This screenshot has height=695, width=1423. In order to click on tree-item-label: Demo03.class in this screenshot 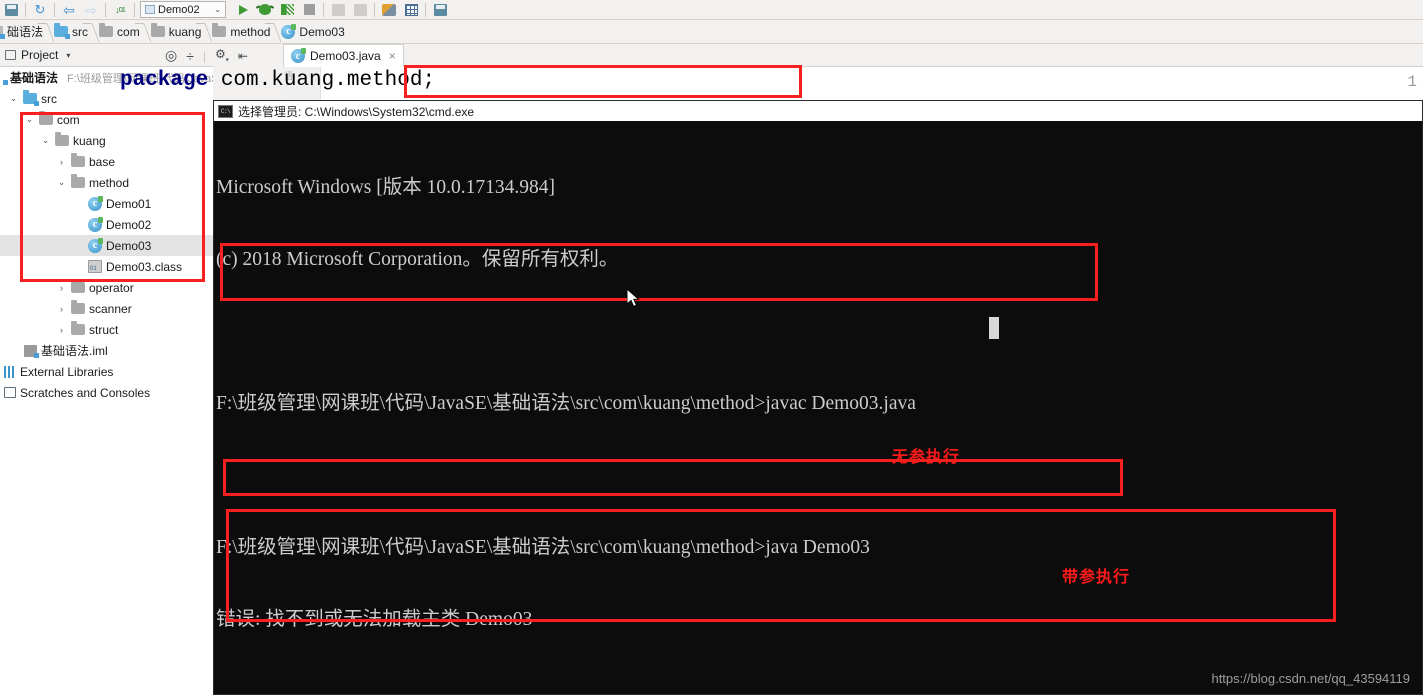, I will do `click(144, 266)`.